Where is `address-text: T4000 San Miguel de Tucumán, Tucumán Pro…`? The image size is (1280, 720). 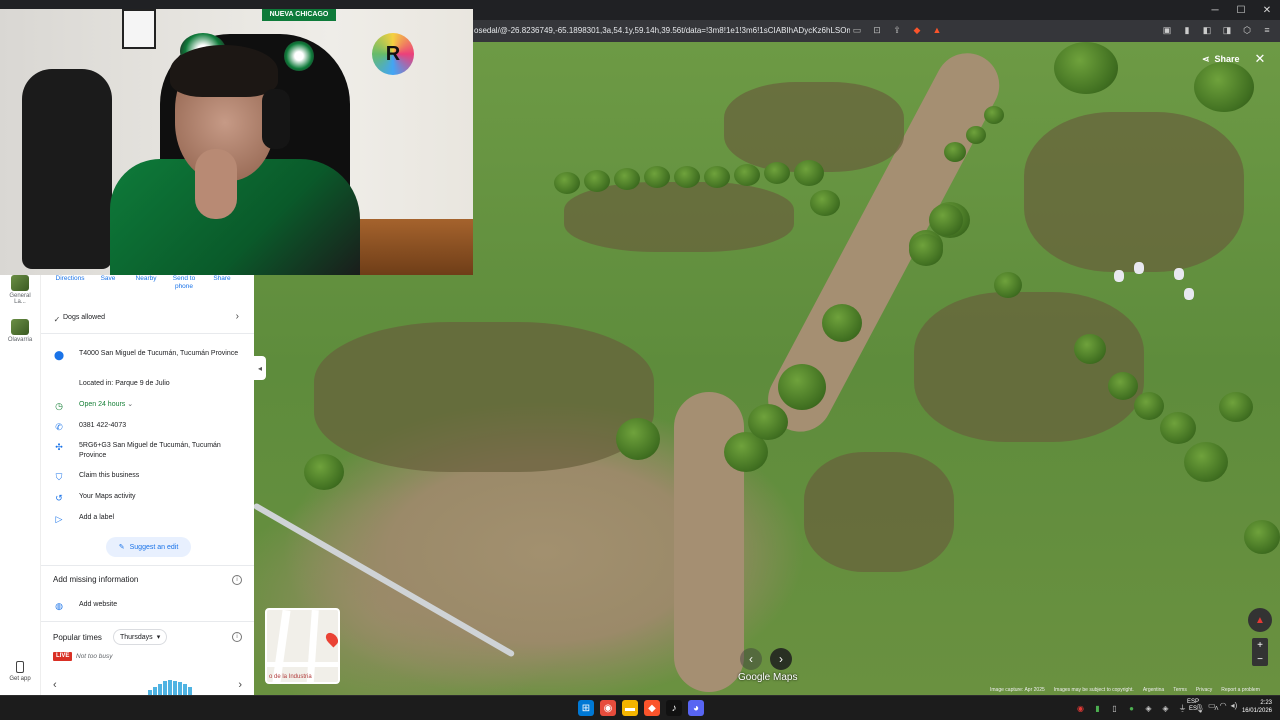 address-text: T4000 San Miguel de Tucumán, Tucumán Pro… is located at coordinates (159, 353).